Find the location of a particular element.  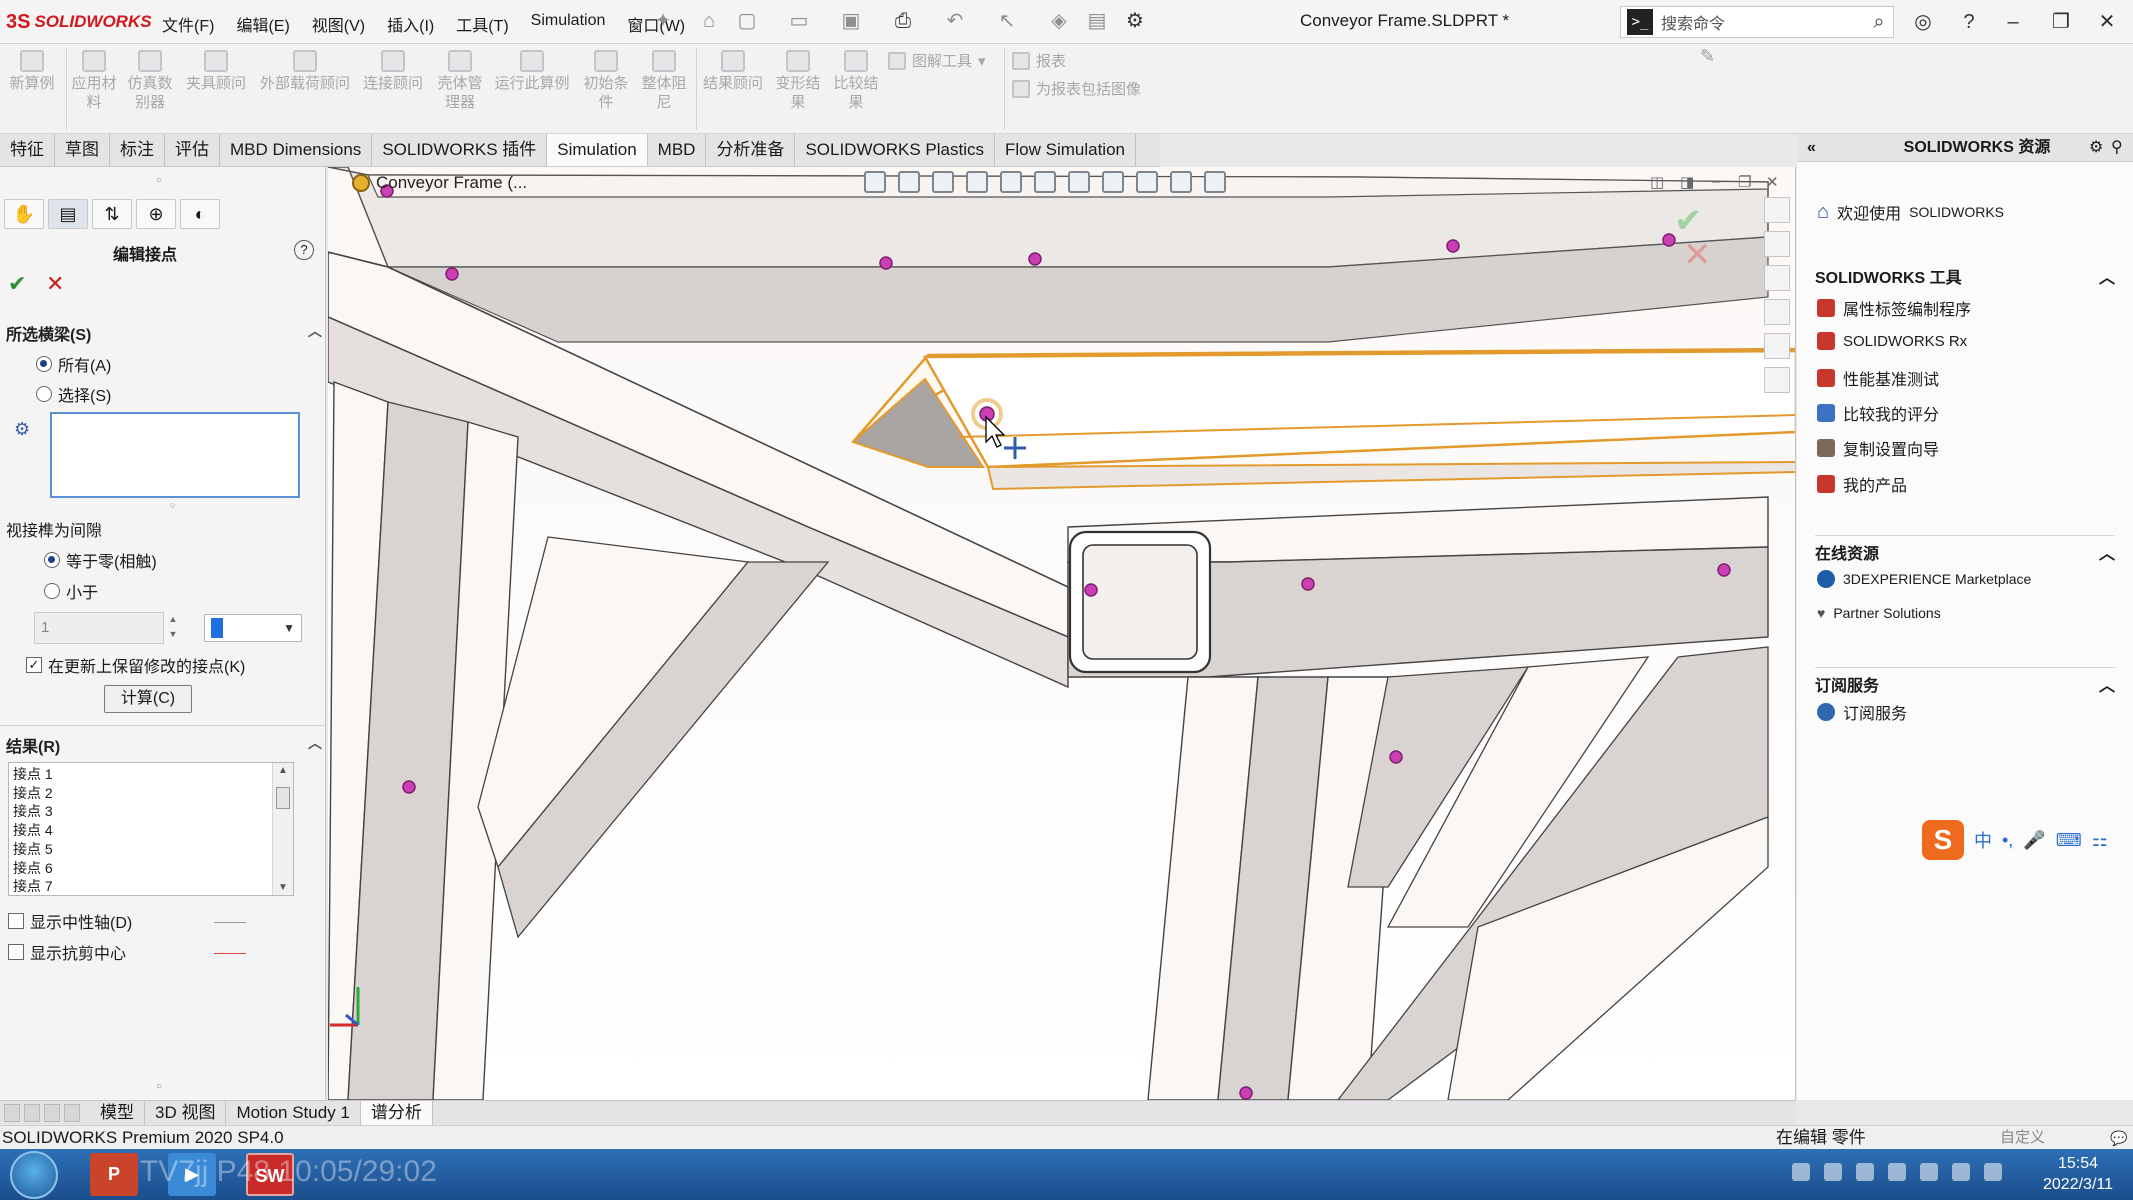

edit-appearance-icon is located at coordinates (1147, 182).